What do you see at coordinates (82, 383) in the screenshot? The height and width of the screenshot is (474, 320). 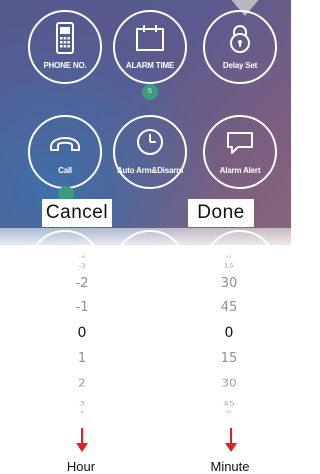 I see `hour-option: 2` at bounding box center [82, 383].